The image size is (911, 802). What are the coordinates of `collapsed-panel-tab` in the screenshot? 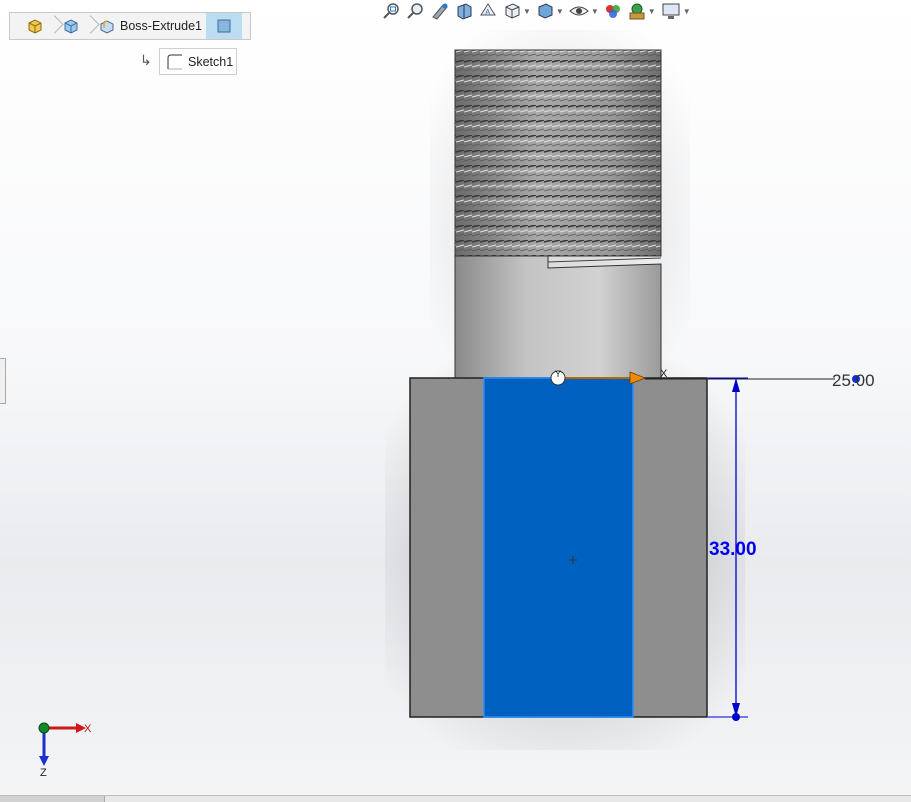 It's located at (3, 381).